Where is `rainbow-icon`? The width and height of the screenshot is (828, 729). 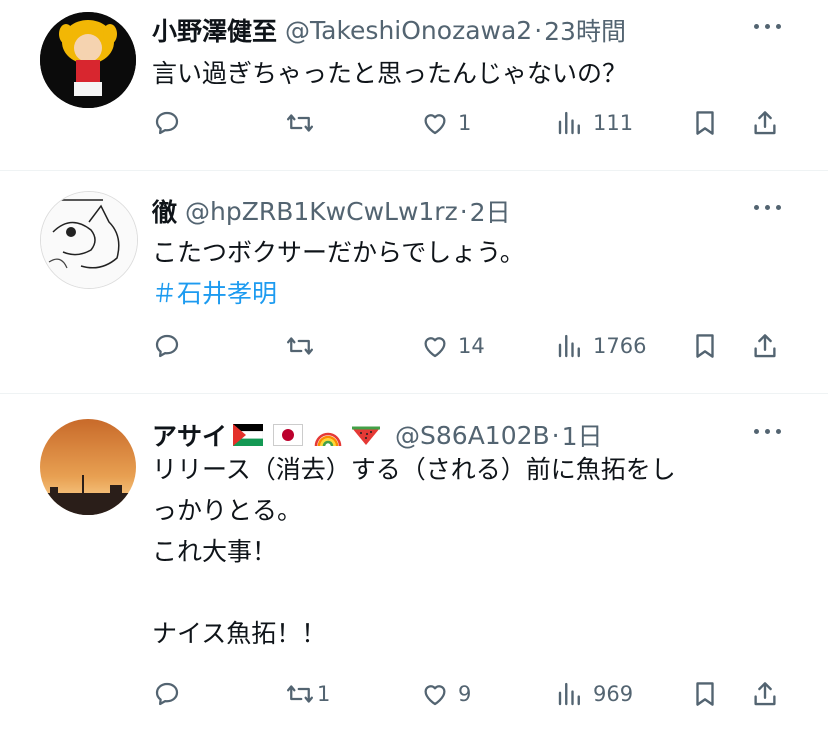
rainbow-icon is located at coordinates (328, 439).